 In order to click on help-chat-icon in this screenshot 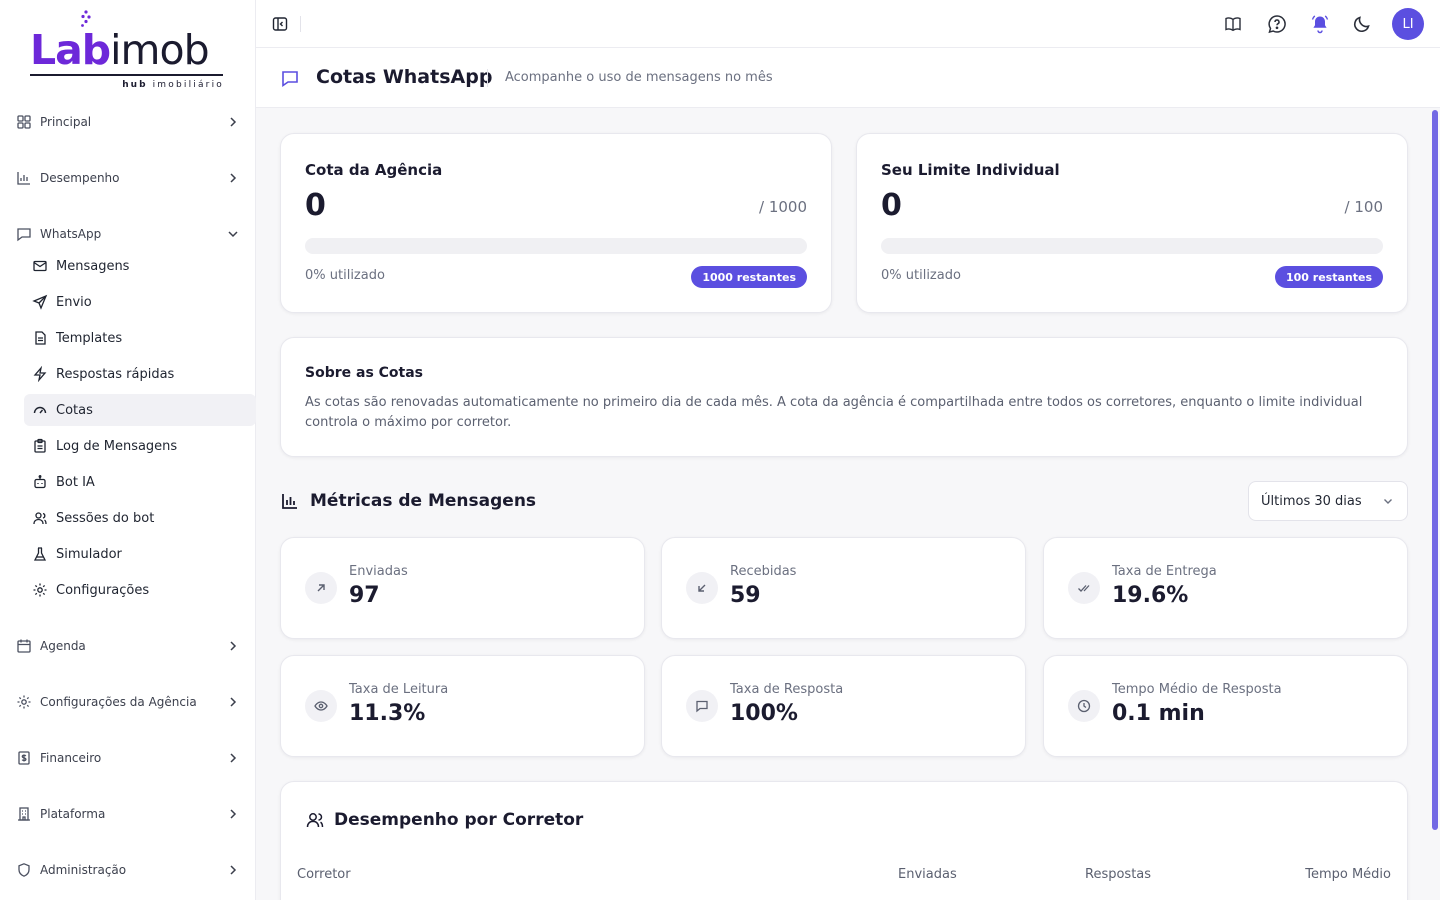, I will do `click(1277, 24)`.